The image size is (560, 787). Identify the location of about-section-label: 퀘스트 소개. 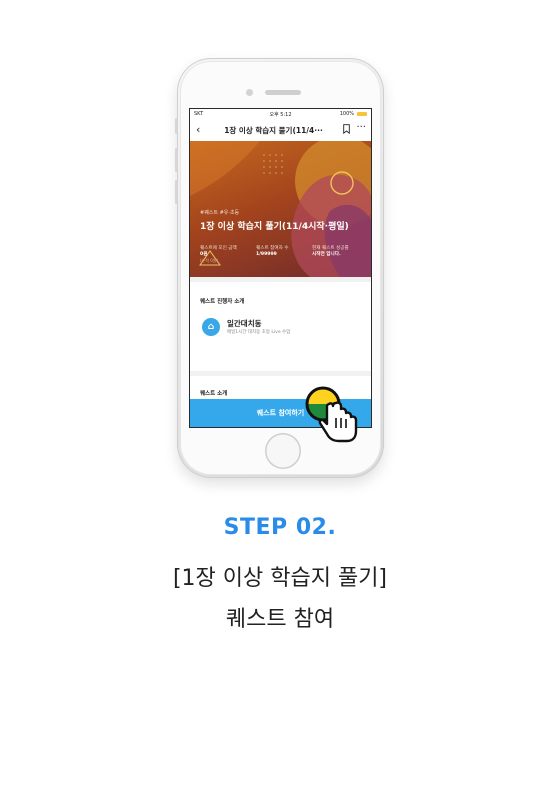
(214, 394).